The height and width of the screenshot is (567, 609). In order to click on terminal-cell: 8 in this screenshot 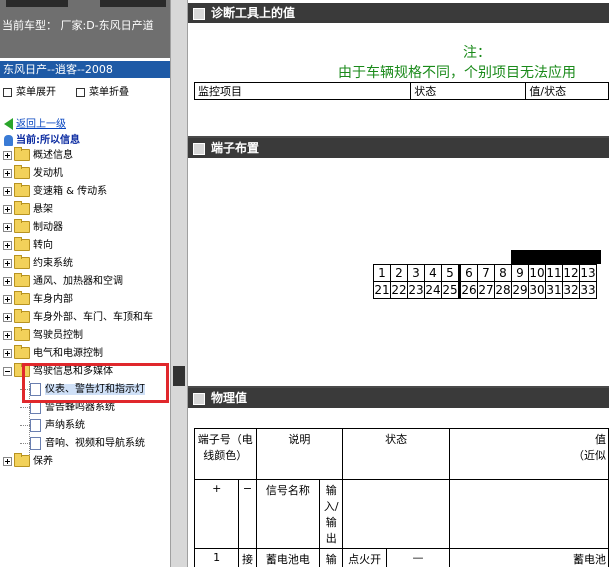, I will do `click(503, 273)`.